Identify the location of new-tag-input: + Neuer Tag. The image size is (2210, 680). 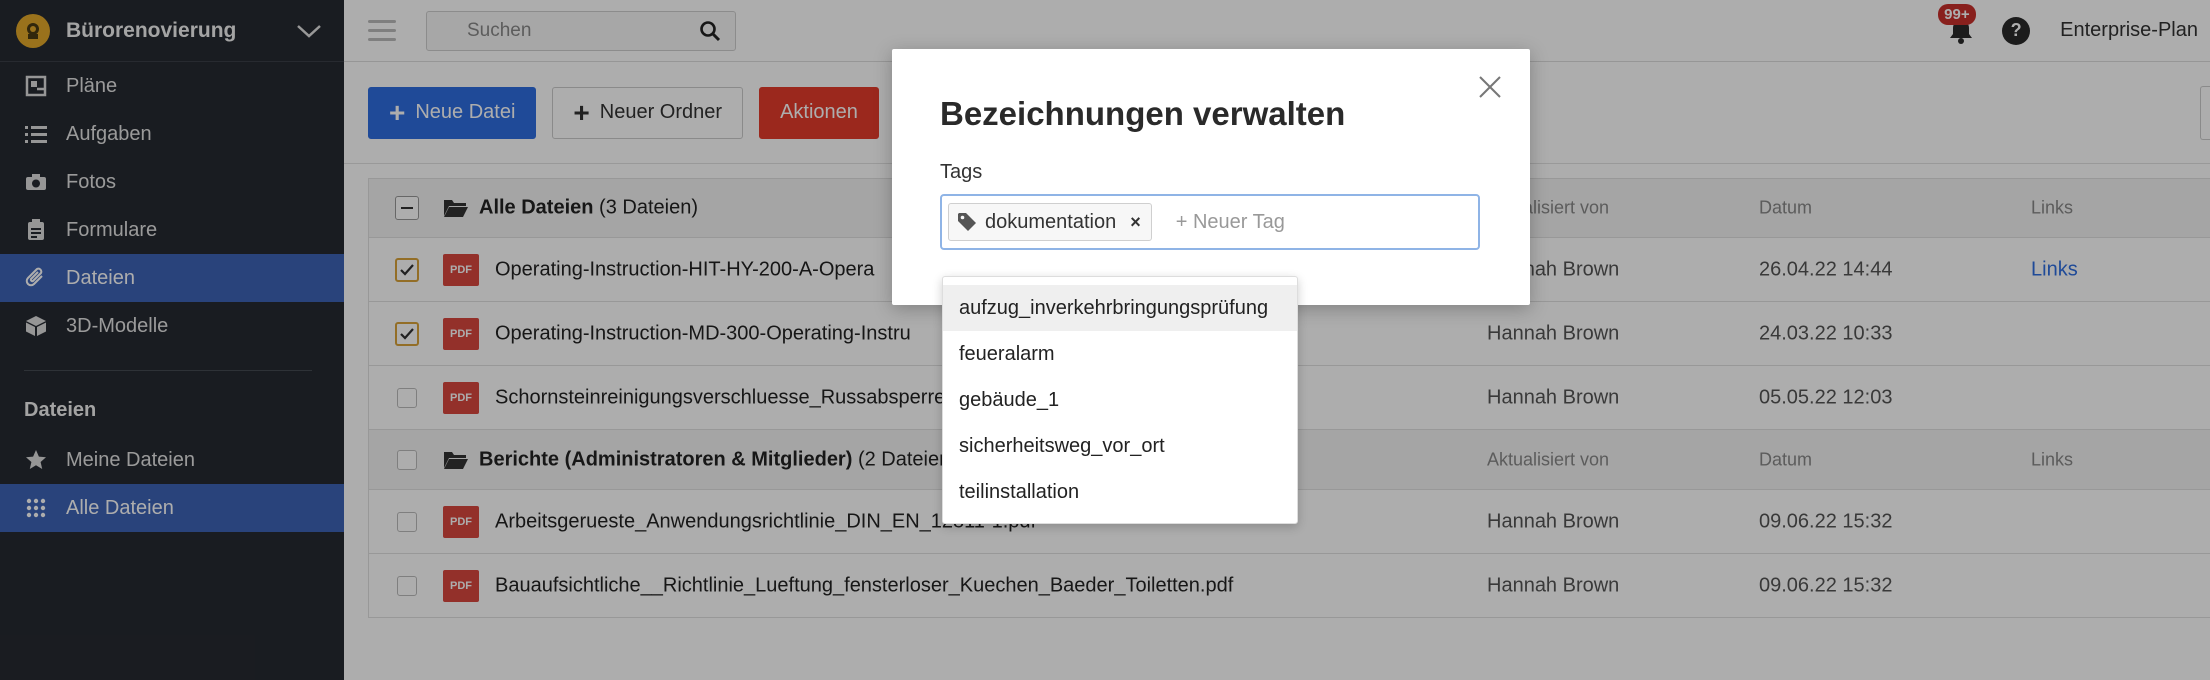
(1230, 222).